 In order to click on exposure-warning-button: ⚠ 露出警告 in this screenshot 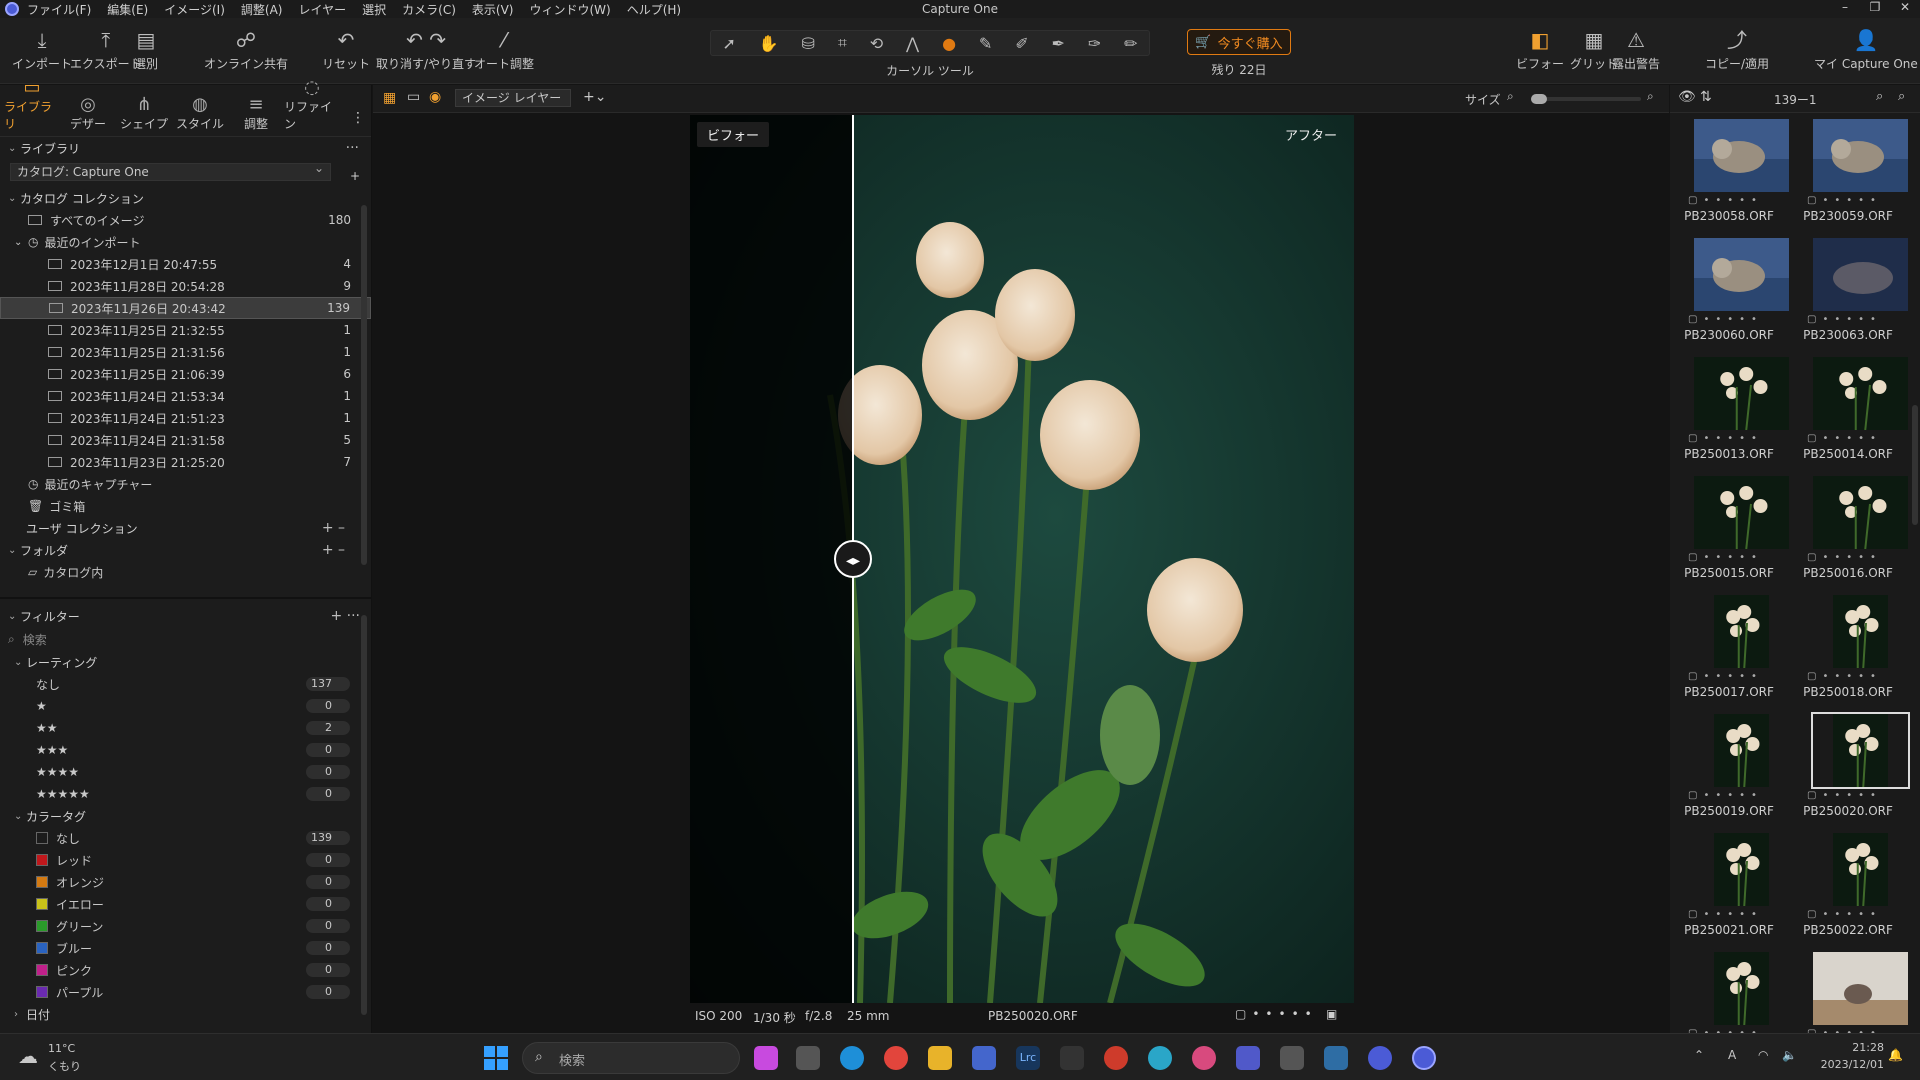, I will do `click(1636, 50)`.